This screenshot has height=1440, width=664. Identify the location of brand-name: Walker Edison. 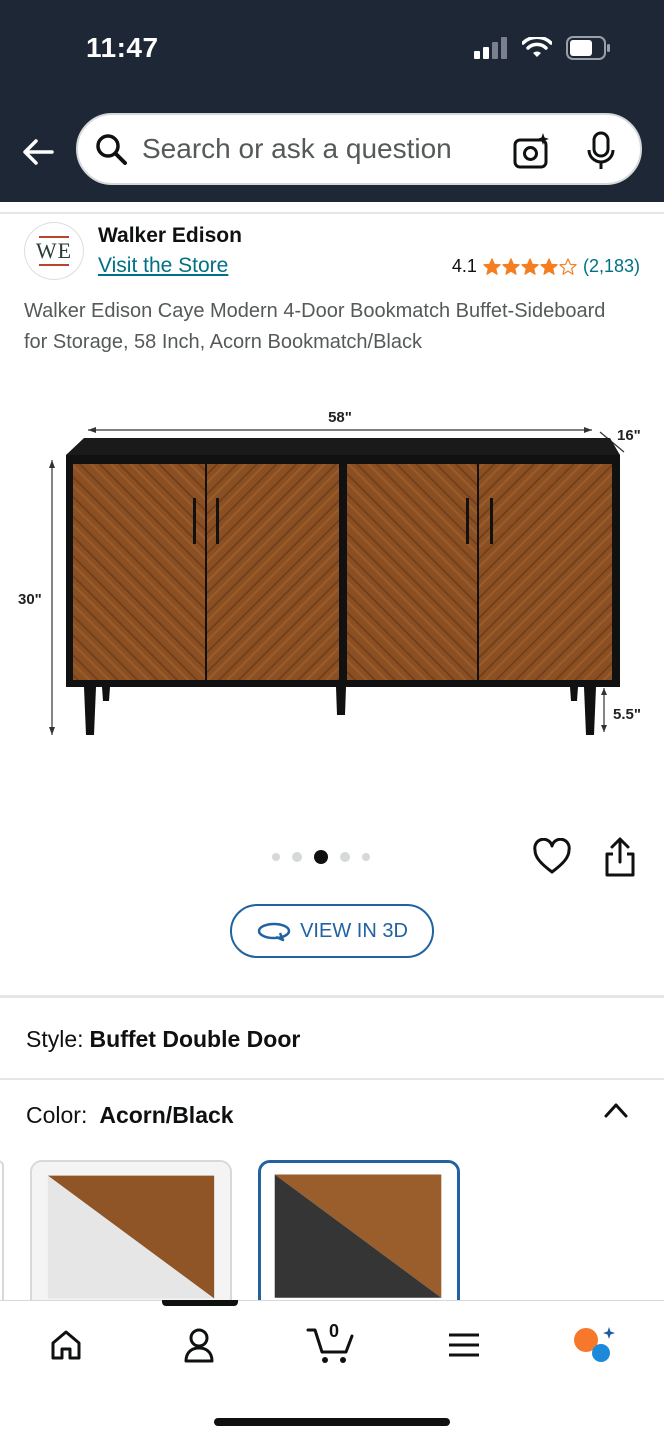
(170, 235).